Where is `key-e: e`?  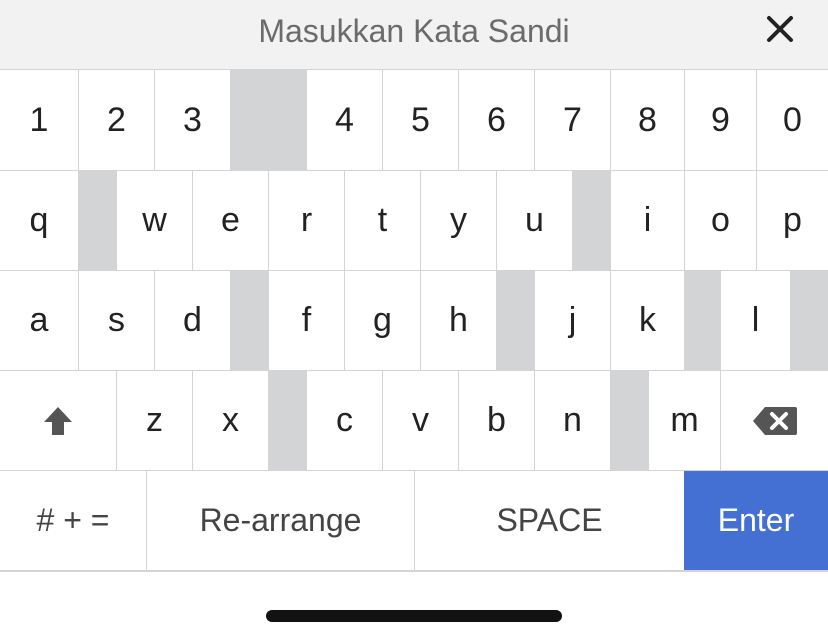
key-e: e is located at coordinates (230, 220).